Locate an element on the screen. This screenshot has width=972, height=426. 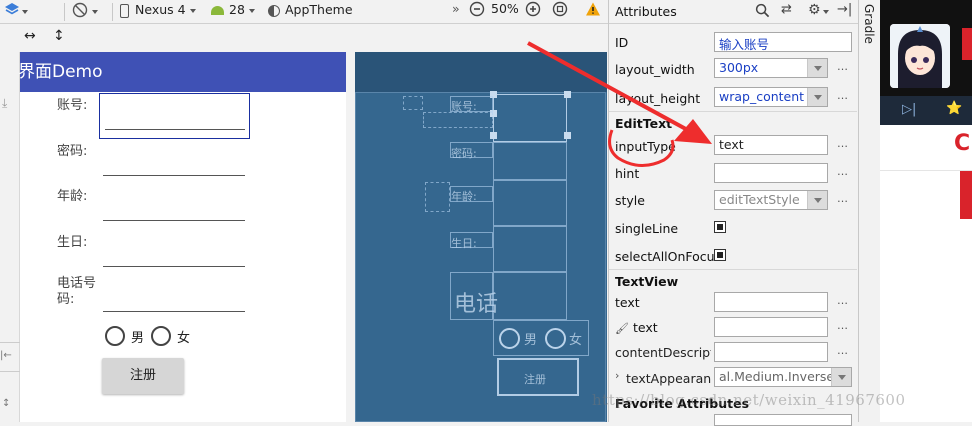
watermark: https://blog.csdn.net/weixin_41967600 is located at coordinates (749, 400).